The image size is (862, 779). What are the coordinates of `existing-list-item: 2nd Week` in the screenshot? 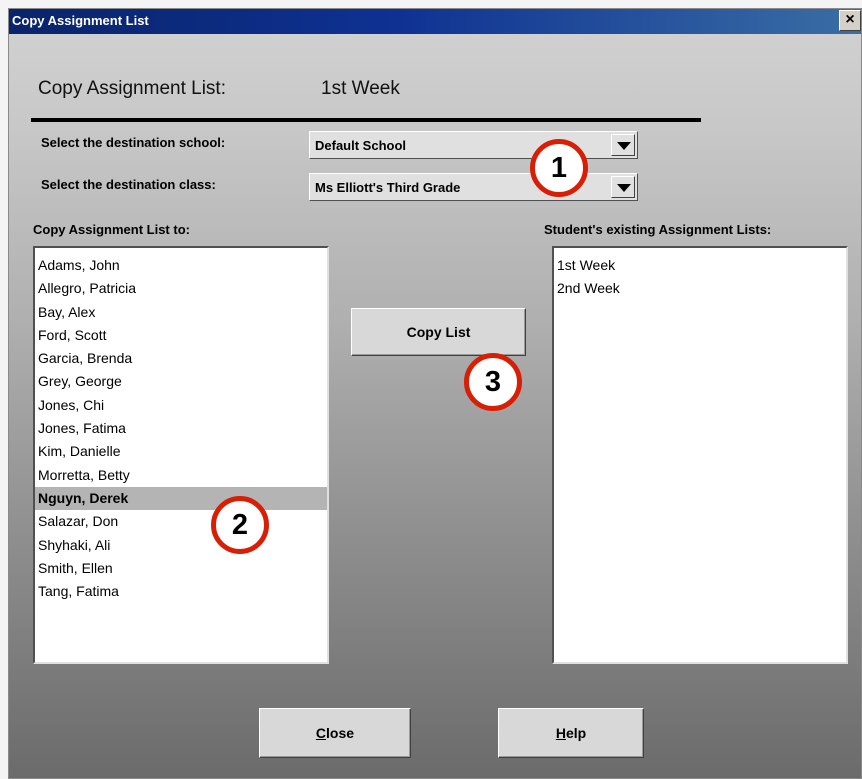 It's located at (700, 288).